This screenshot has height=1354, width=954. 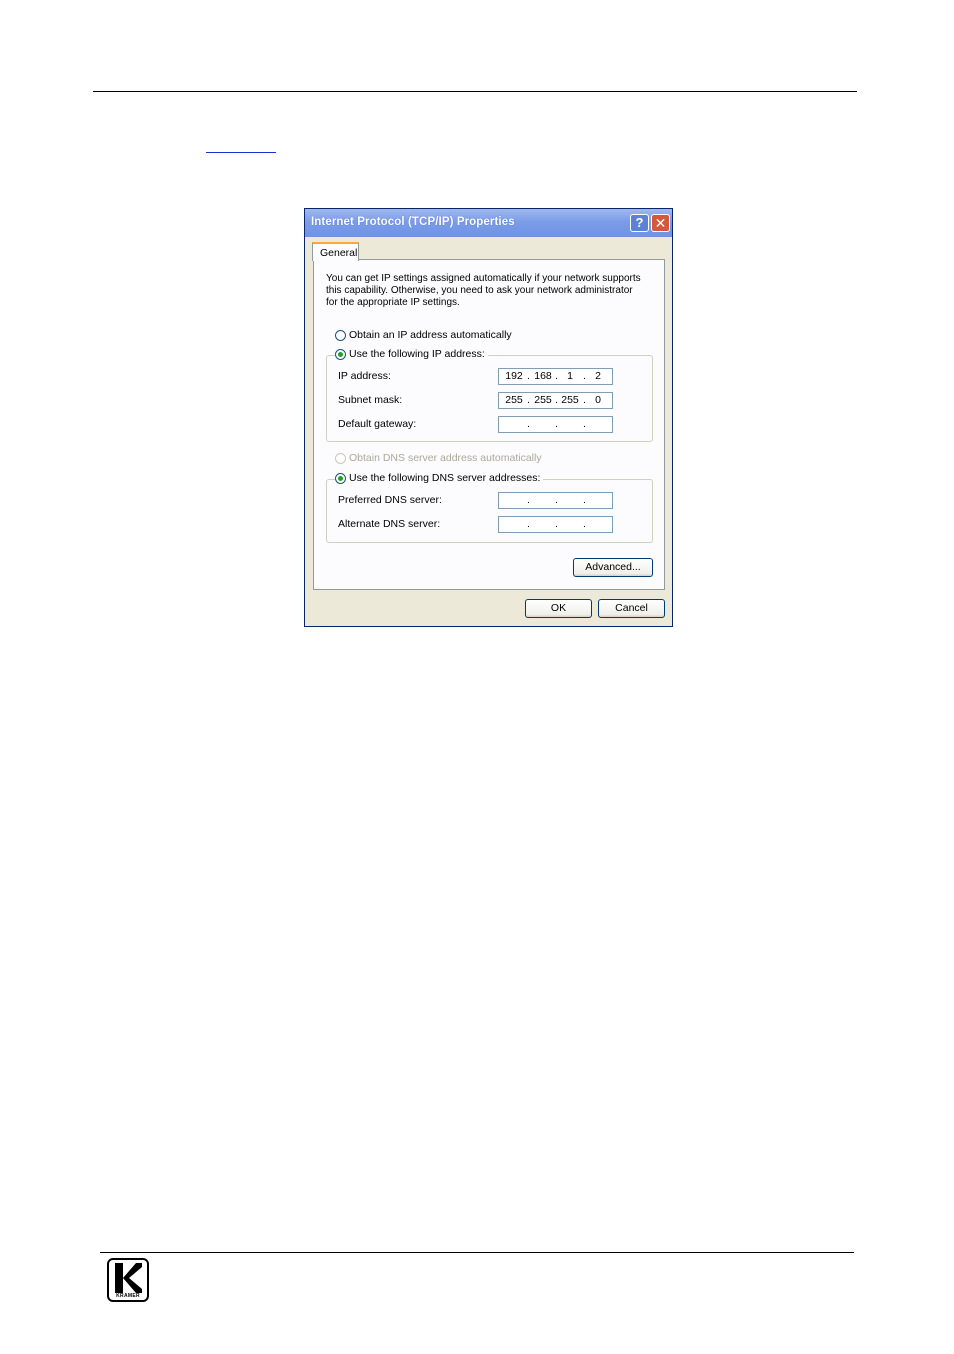 What do you see at coordinates (340, 335) in the screenshot?
I see `radio-unchecked-icon` at bounding box center [340, 335].